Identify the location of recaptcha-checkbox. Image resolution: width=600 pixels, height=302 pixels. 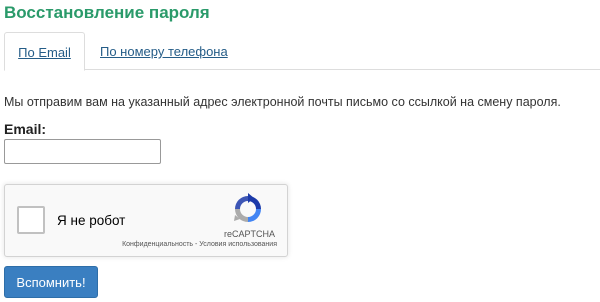
(31, 220).